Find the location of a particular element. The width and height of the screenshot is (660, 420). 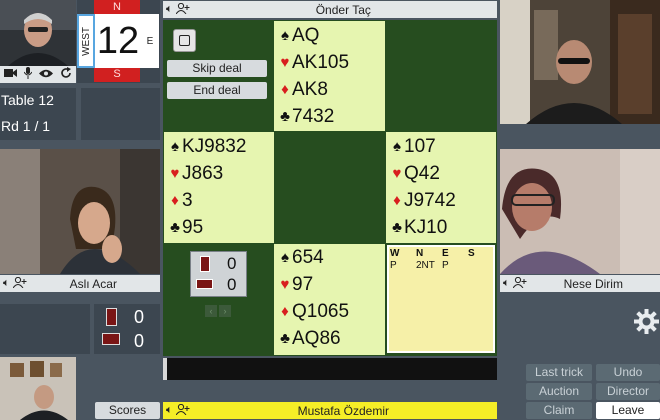

north-player-name: Önder Taç is located at coordinates (343, 9).